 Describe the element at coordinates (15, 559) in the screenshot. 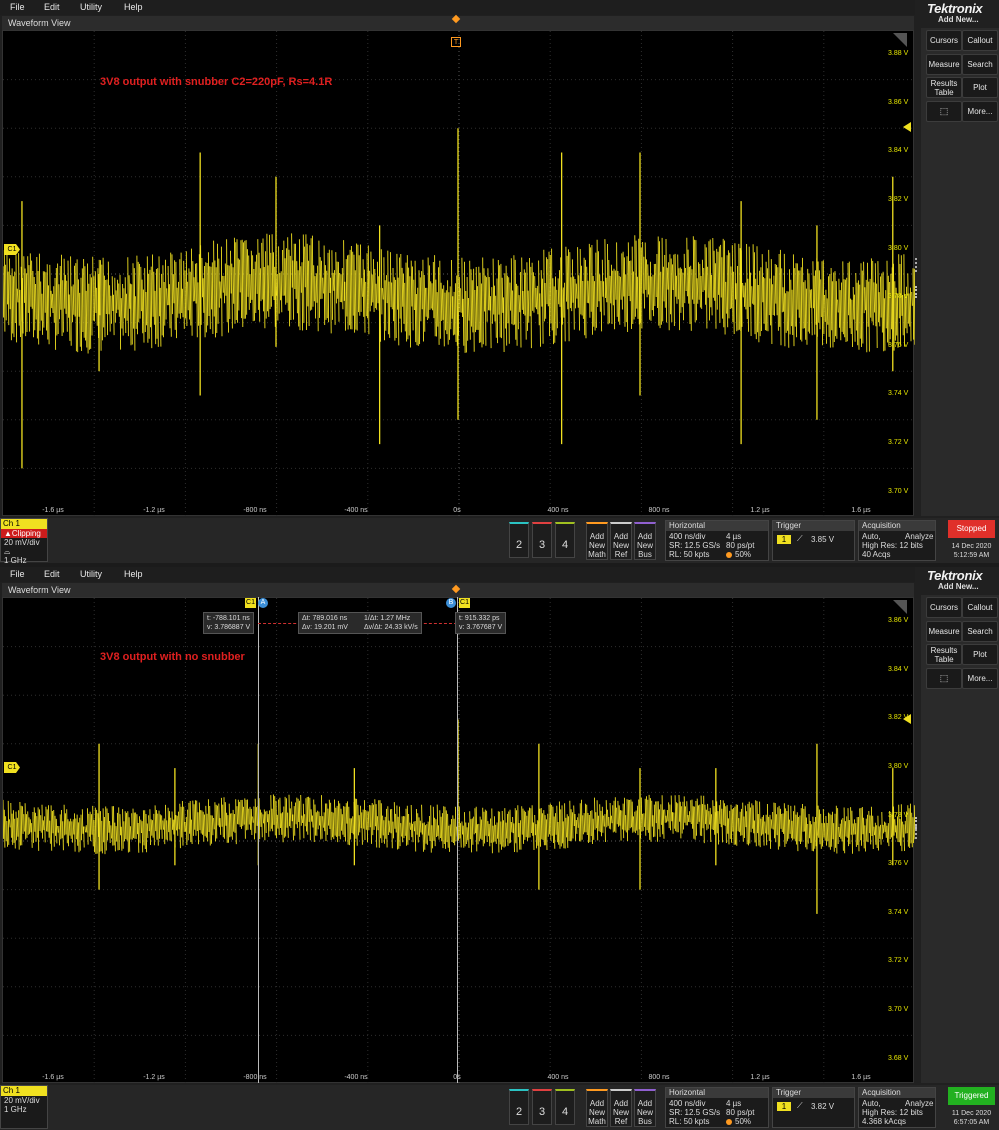

I see `ch1-bandwidth: 1 GHz` at that location.